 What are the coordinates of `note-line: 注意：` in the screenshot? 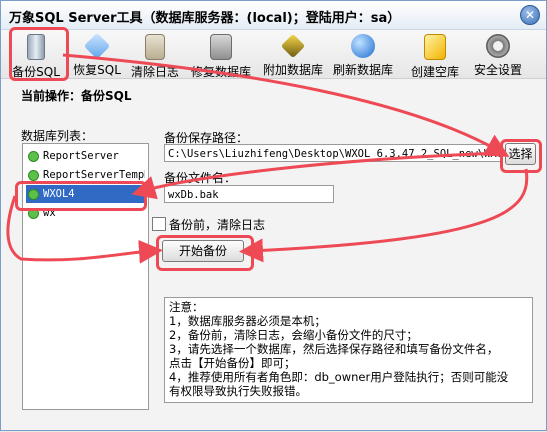 It's located at (186, 307).